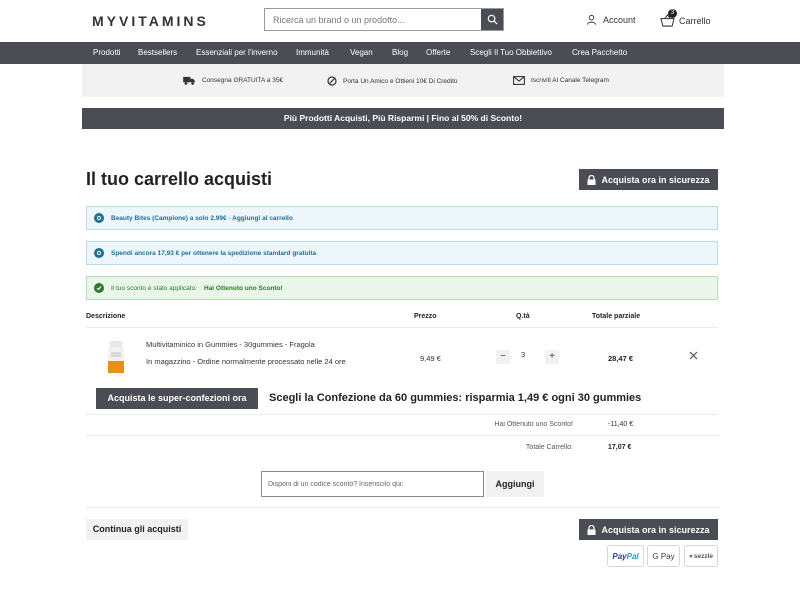 This screenshot has height=600, width=800. I want to click on summary-discount-label: Hai Ottenuto uno Sconto!, so click(533, 424).